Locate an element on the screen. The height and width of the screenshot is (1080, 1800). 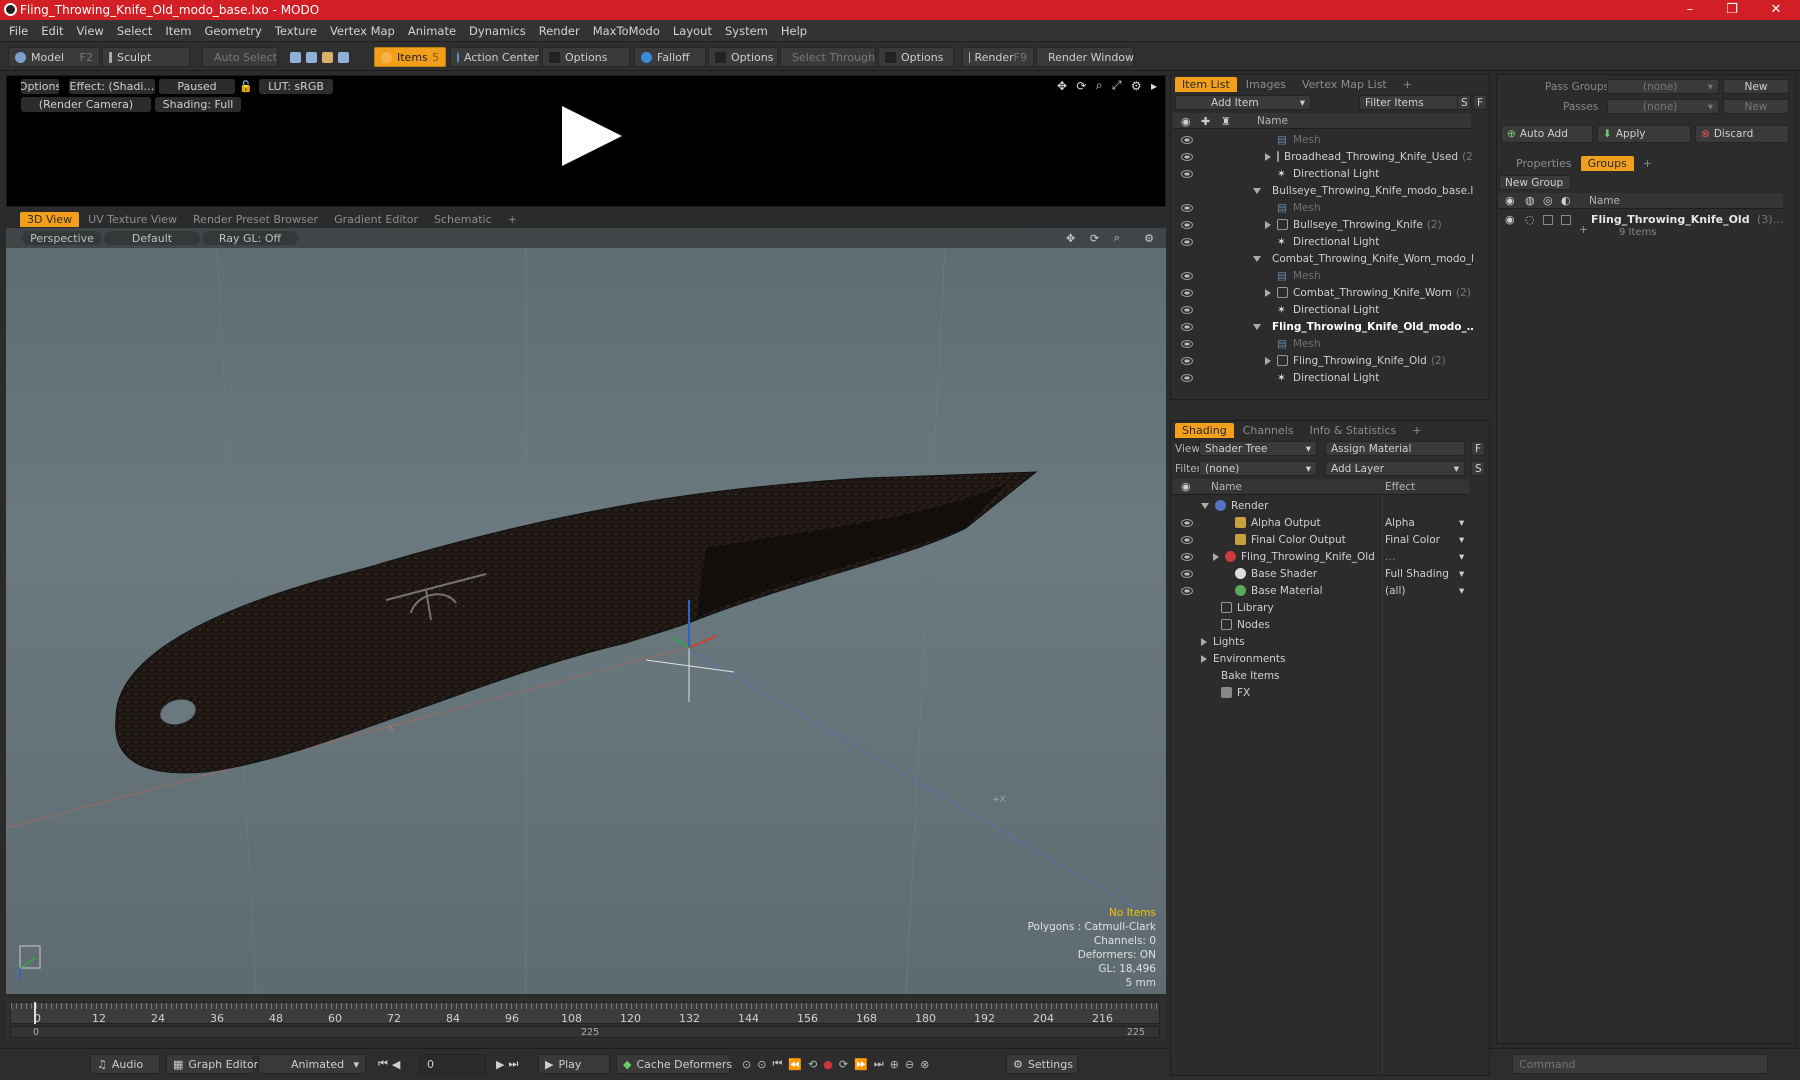
effect-value: (all) is located at coordinates (1395, 591).